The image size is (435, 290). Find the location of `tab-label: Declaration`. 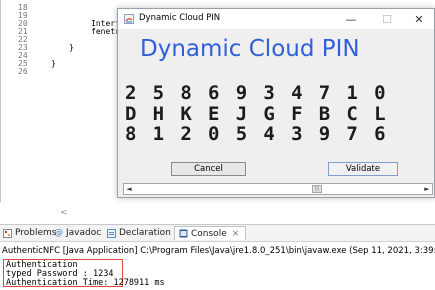

tab-label: Declaration is located at coordinates (145, 233).